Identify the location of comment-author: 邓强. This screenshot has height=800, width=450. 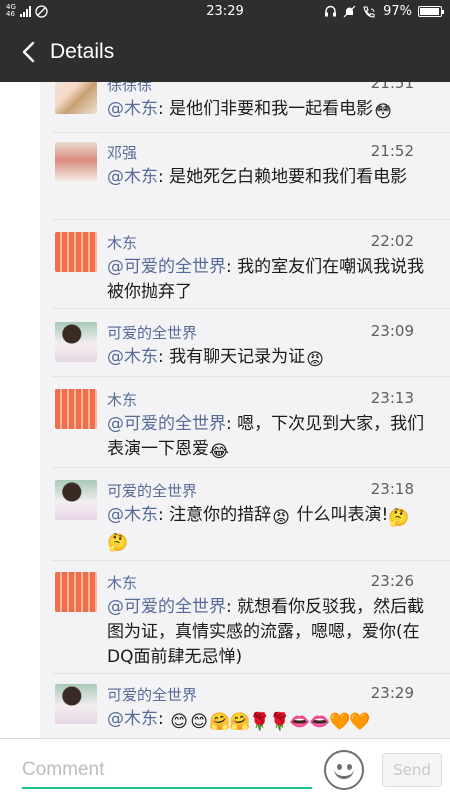
(122, 152).